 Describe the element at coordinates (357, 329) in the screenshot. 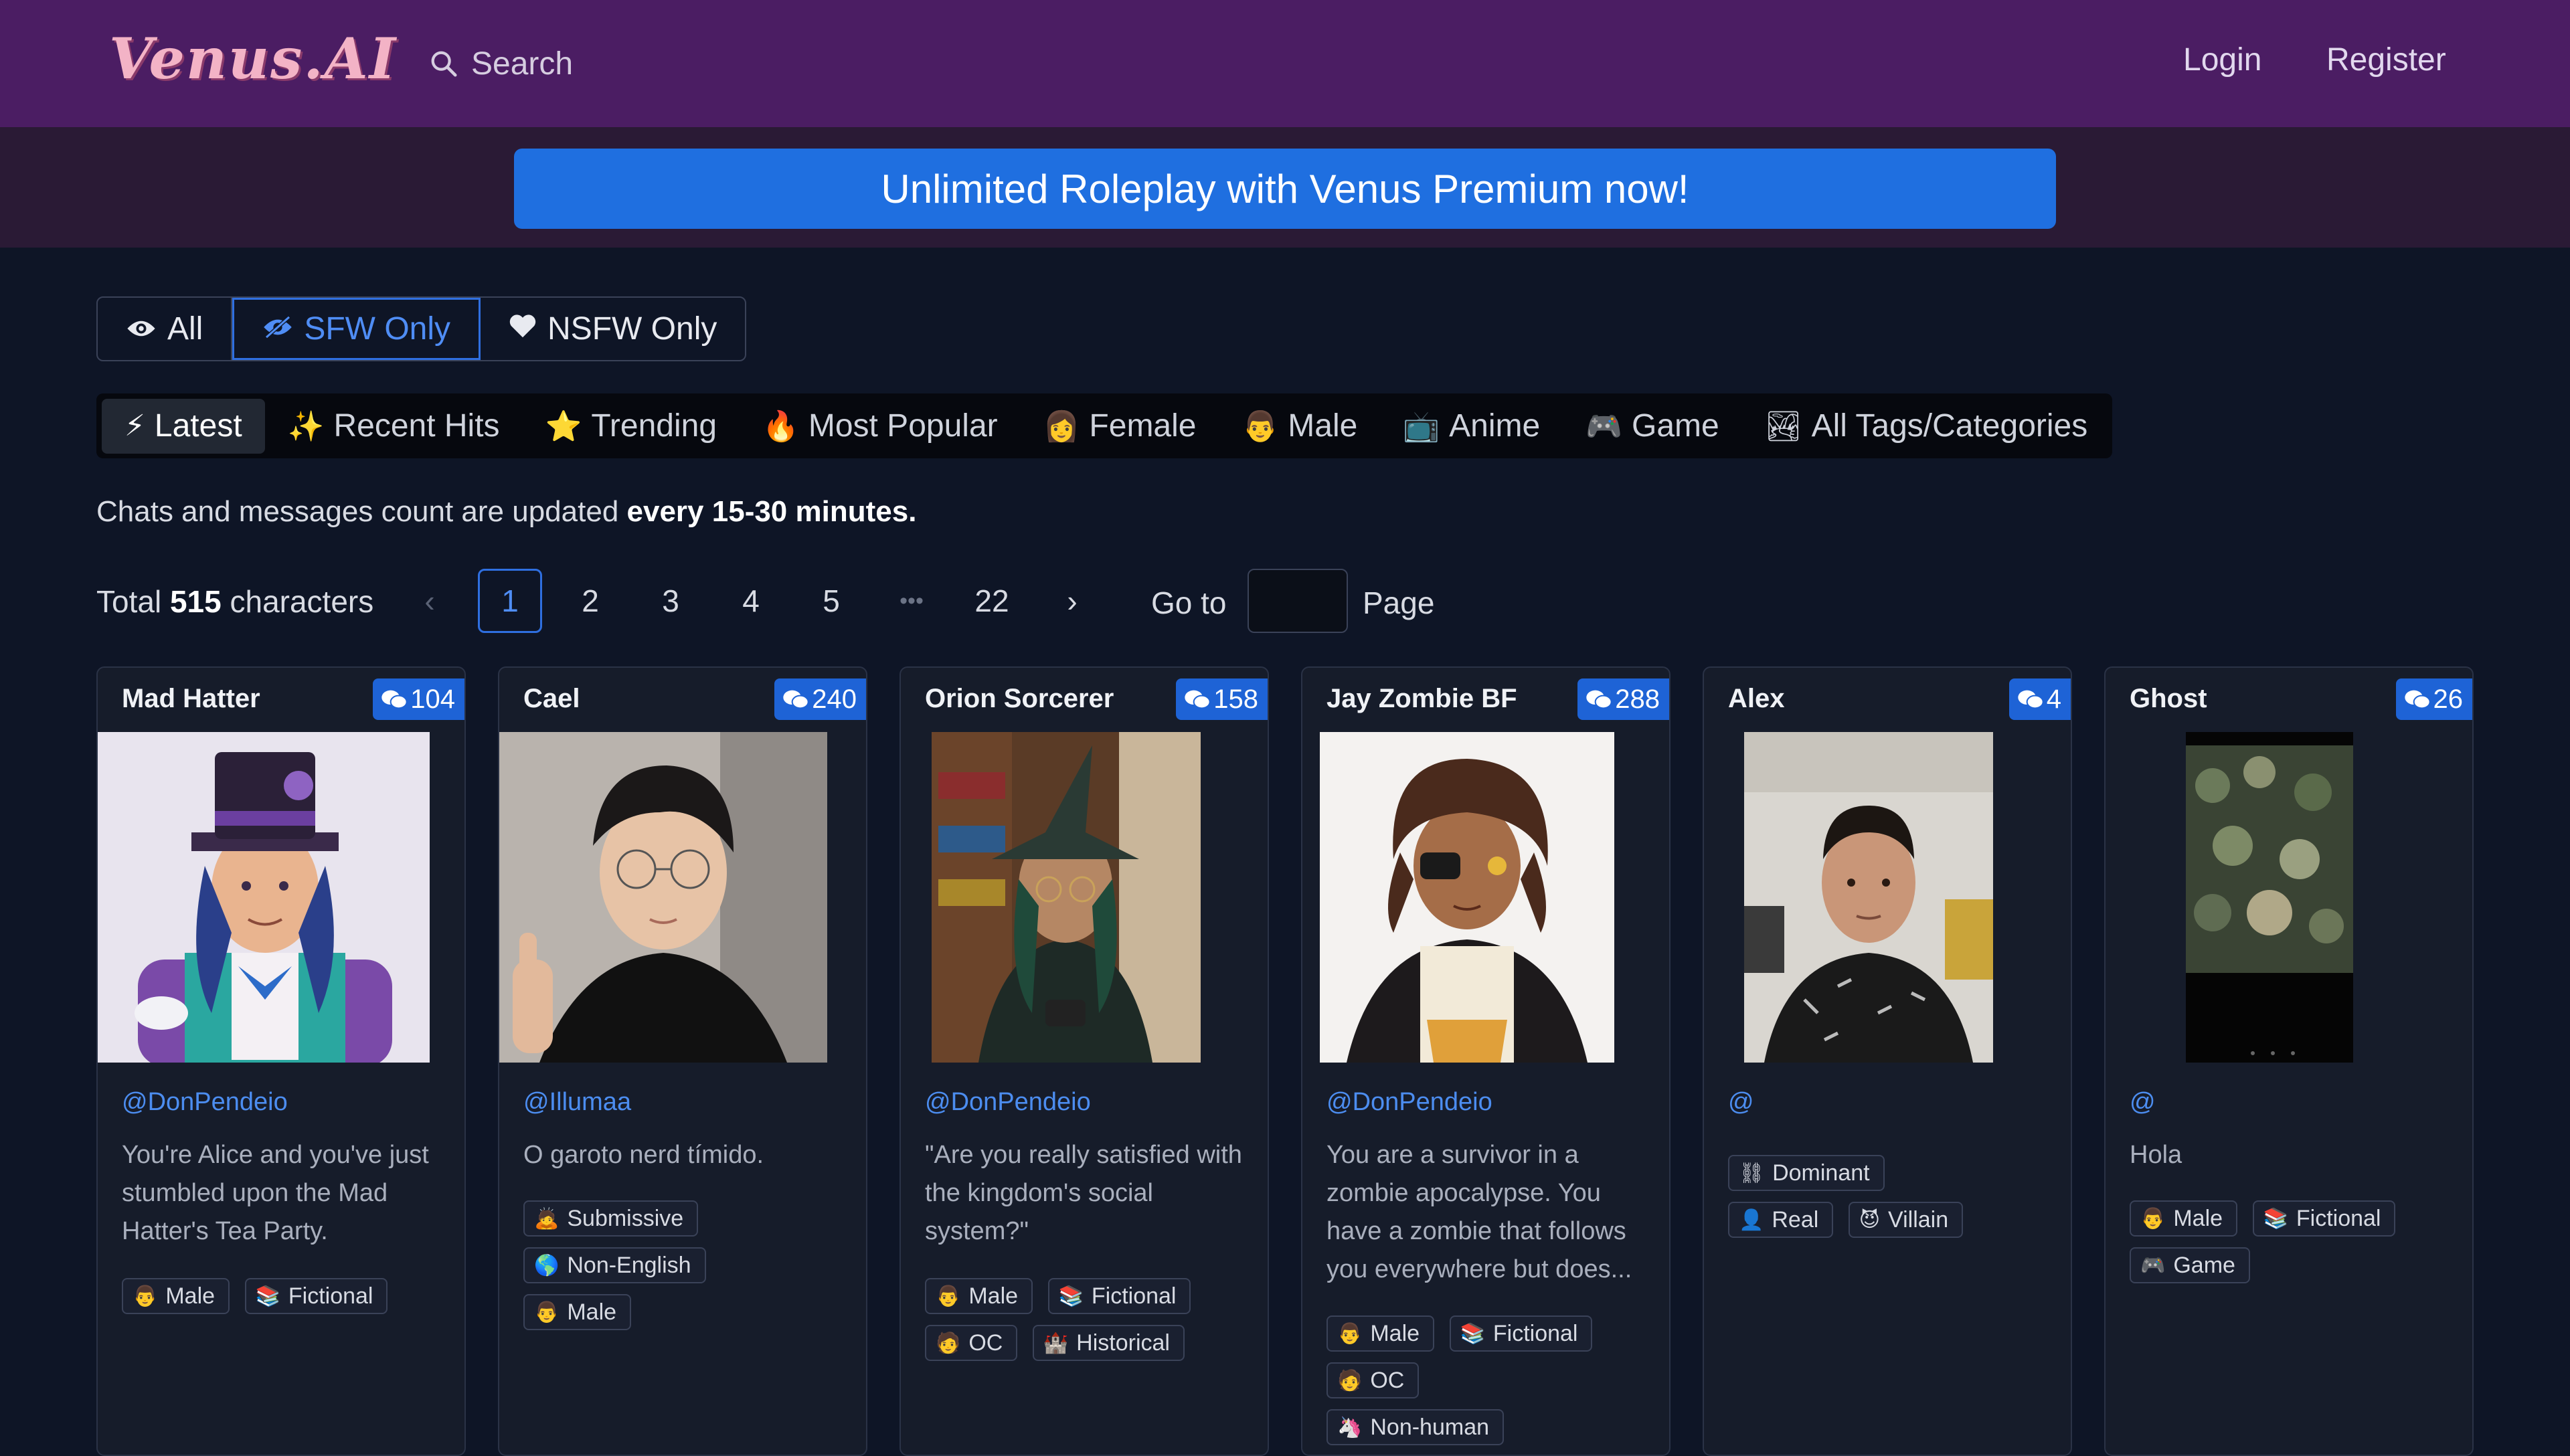

I see `filter-sfw-button: SFW Only` at that location.